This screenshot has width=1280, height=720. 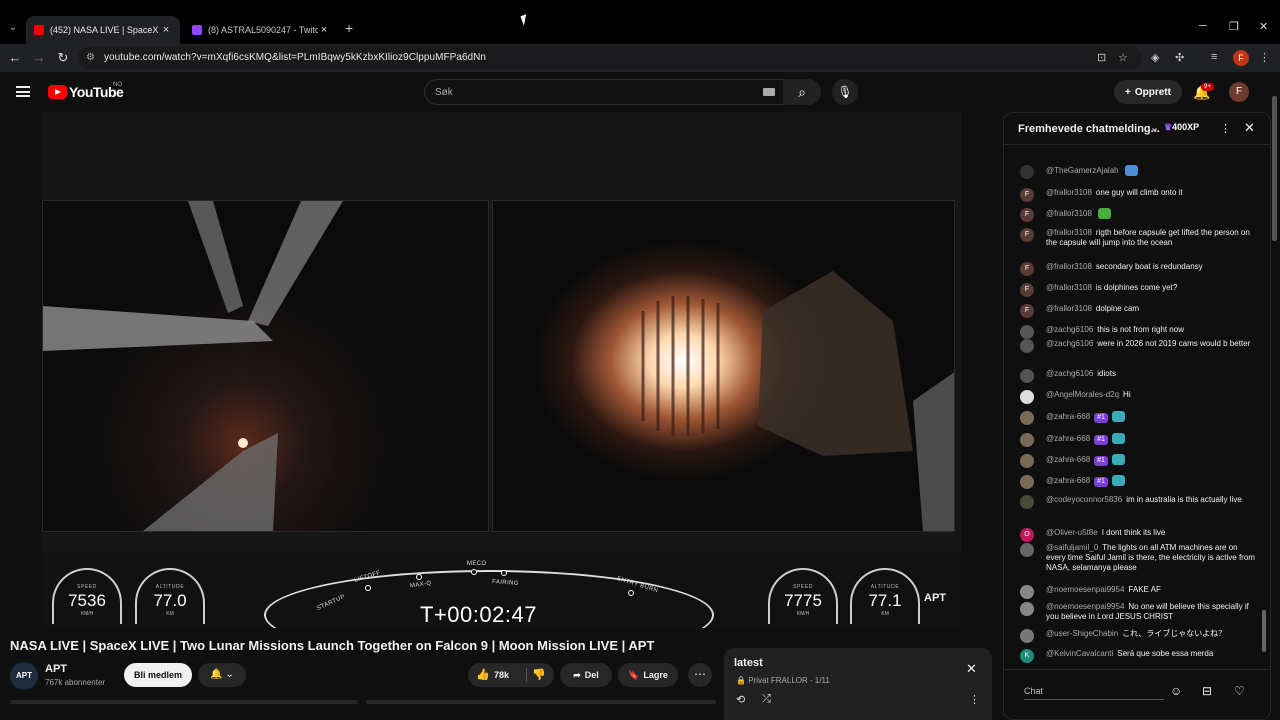 I want to click on xp-badge: ♛400XP, so click(x=1181, y=127).